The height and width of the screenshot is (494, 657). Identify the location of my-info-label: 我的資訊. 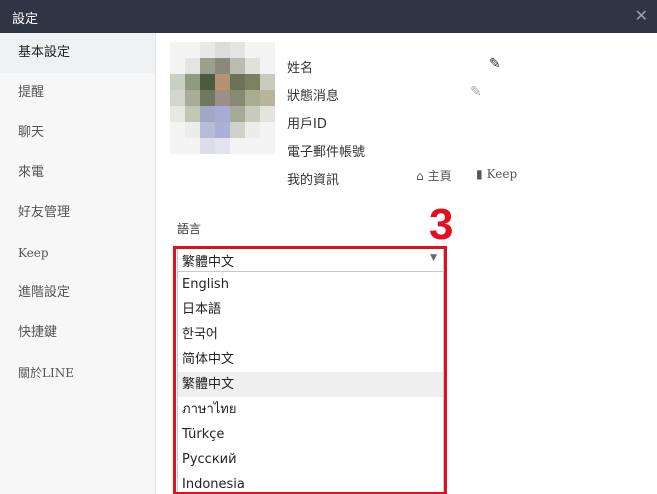
(313, 180).